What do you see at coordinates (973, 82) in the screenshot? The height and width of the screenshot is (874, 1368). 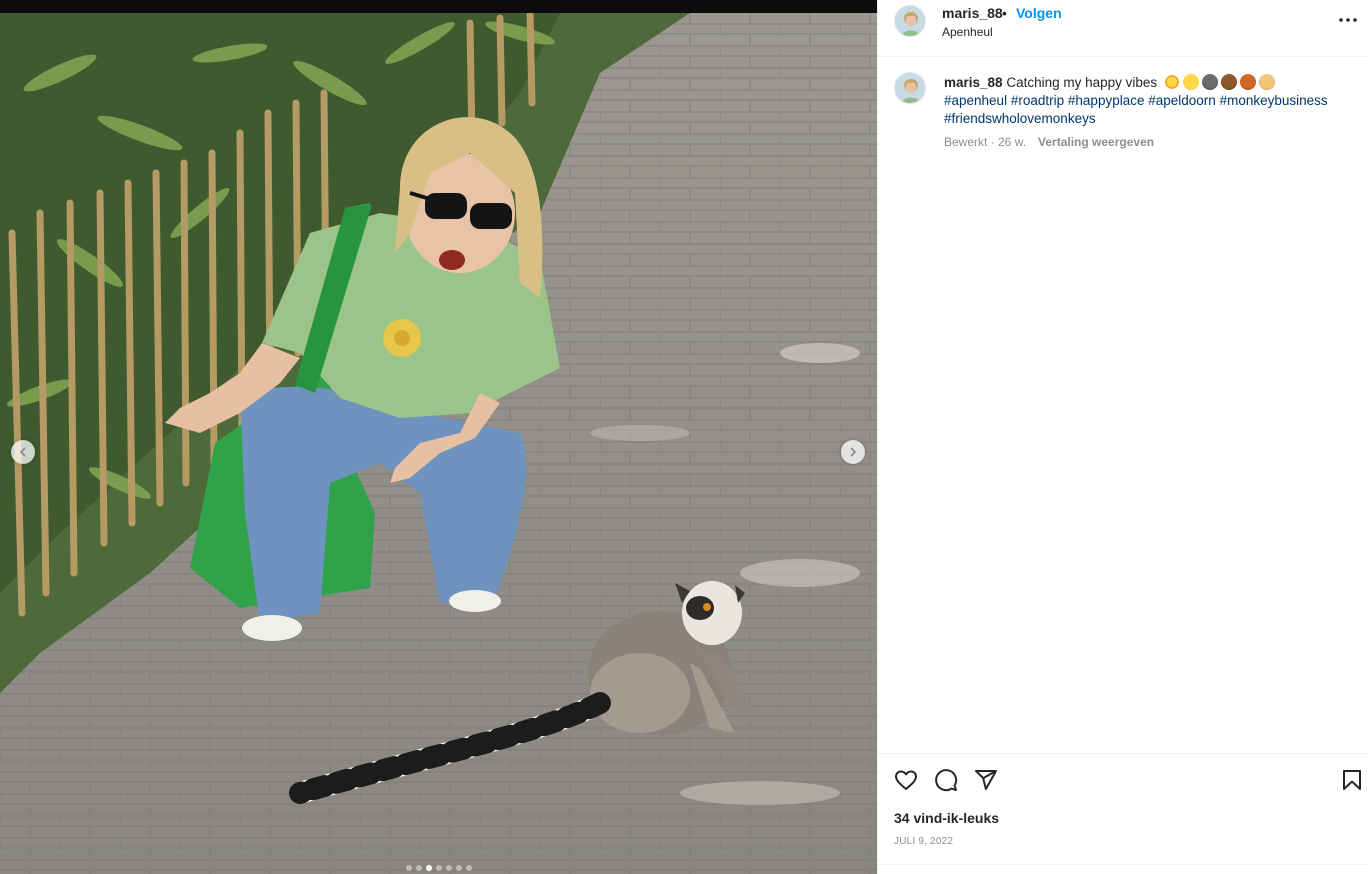 I see `caption-username: maris_88` at bounding box center [973, 82].